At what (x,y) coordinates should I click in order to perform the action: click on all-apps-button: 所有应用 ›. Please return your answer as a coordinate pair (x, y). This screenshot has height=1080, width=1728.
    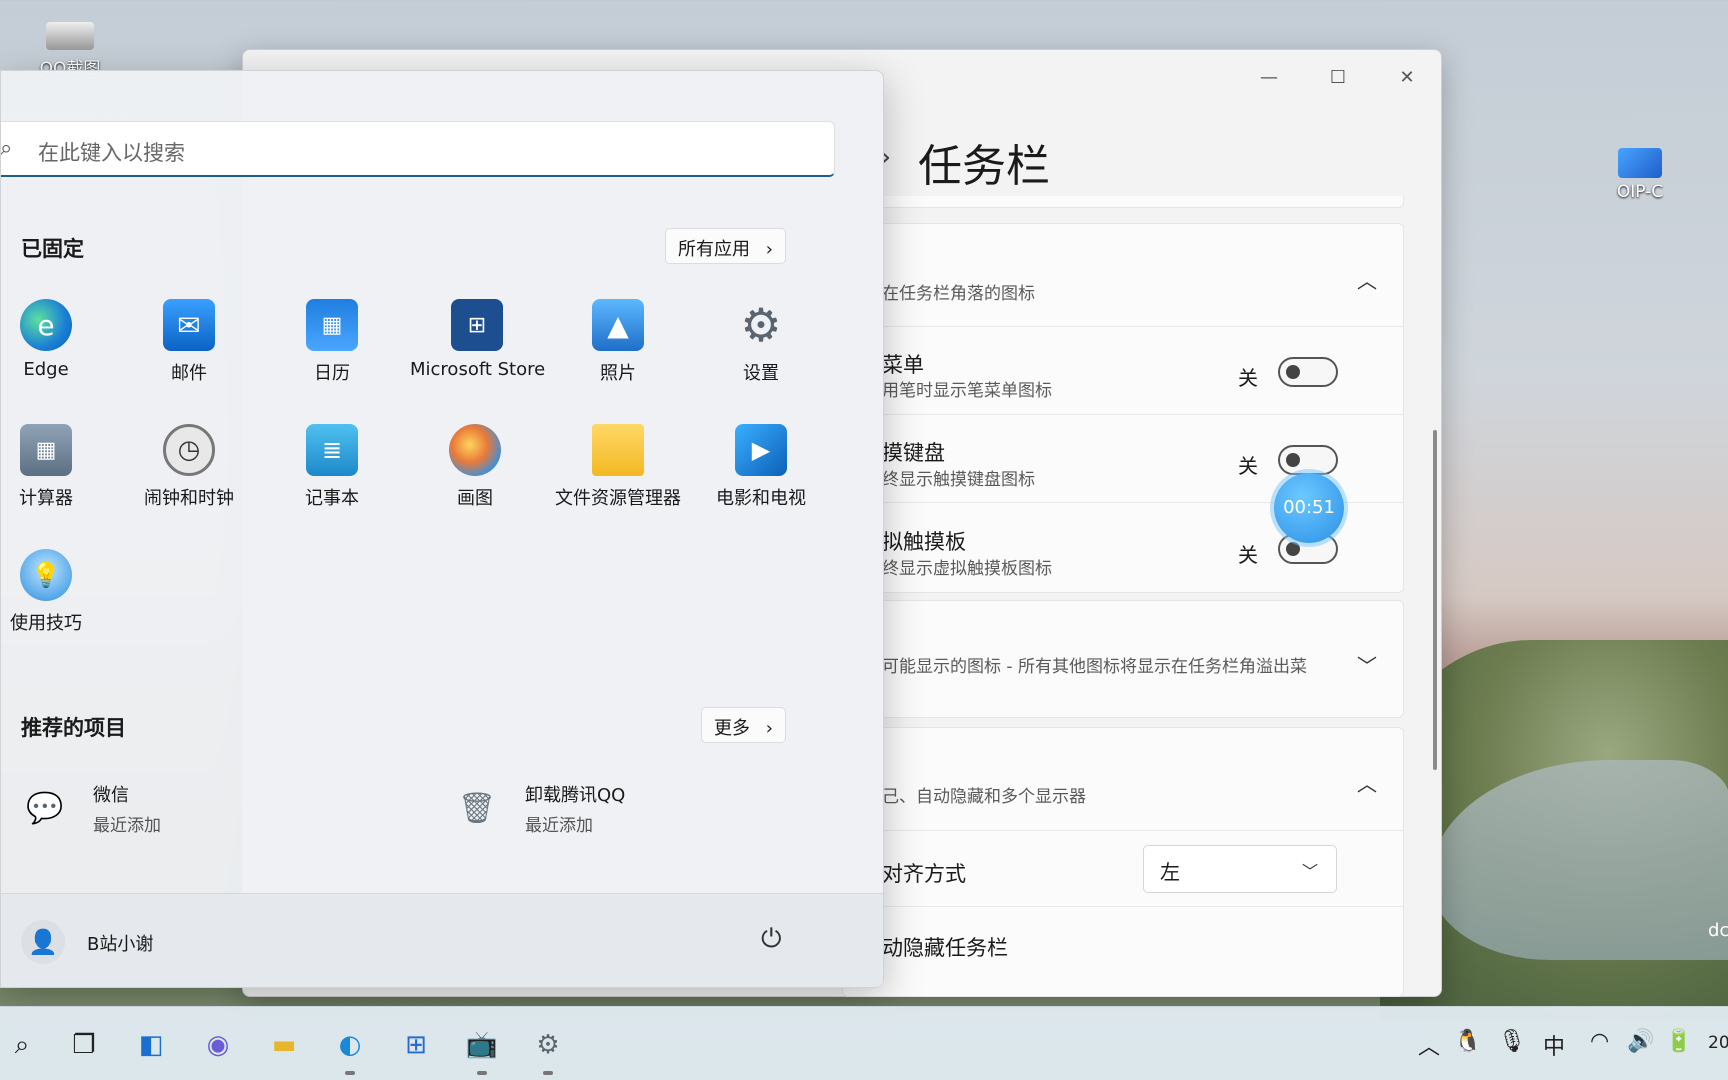
    Looking at the image, I should click on (725, 246).